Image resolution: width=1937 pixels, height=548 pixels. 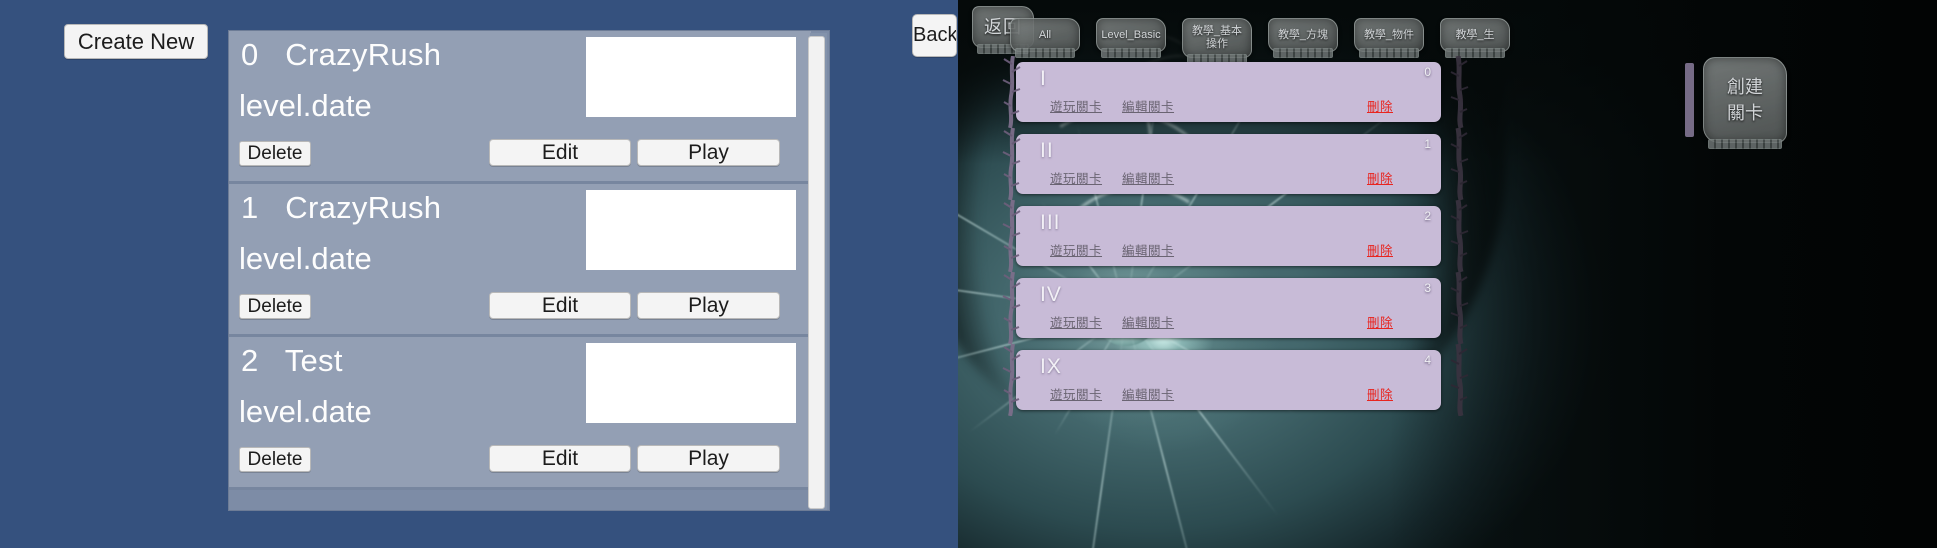 I want to click on game-level-row: I 0 遊玩關卡 編輯關卡 刪除, so click(x=1235, y=92).